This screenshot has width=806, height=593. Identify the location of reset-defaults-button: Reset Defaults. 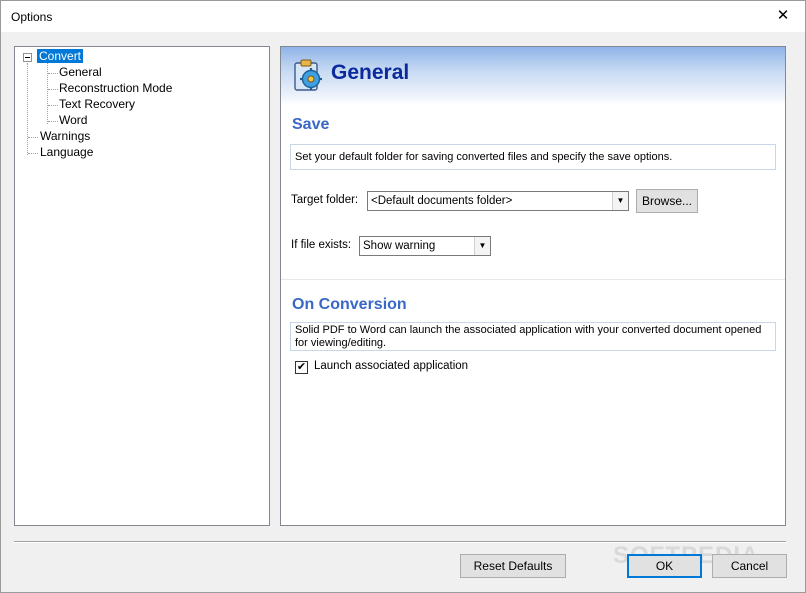
(513, 566).